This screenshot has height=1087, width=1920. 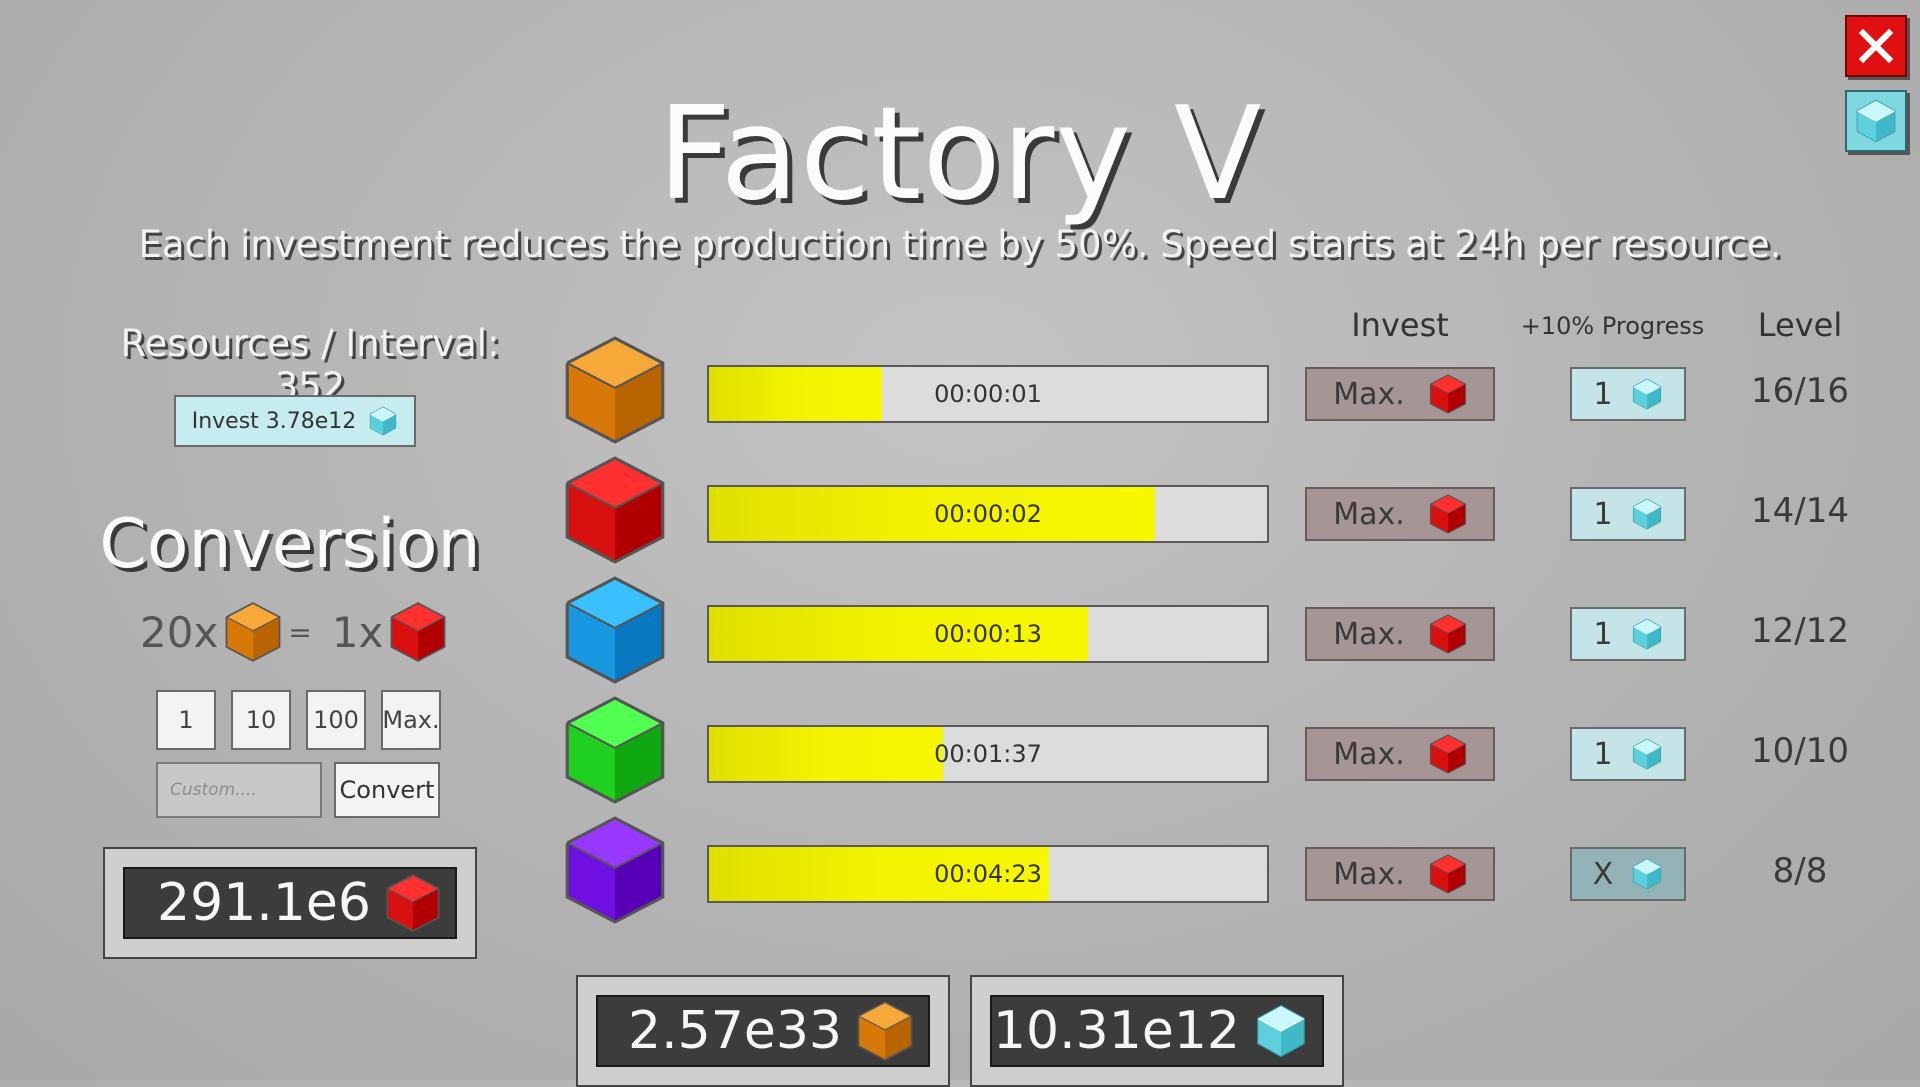 I want to click on factory-level: 12/12, so click(x=1800, y=631).